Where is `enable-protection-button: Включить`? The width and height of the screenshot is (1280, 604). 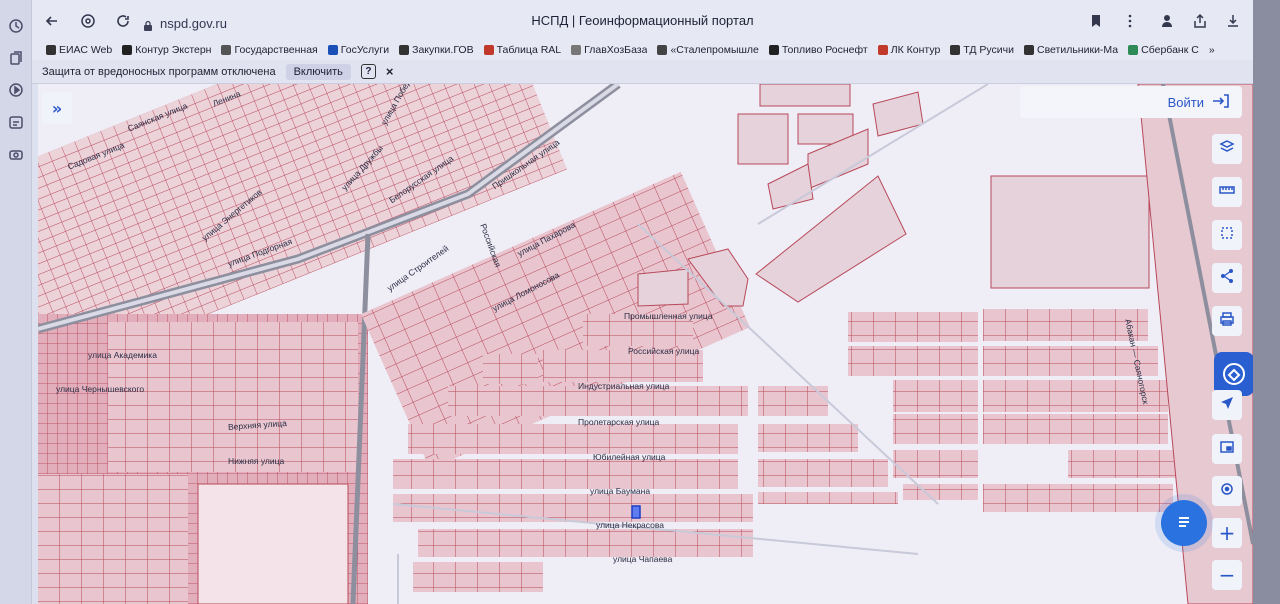
enable-protection-button: Включить is located at coordinates (318, 71).